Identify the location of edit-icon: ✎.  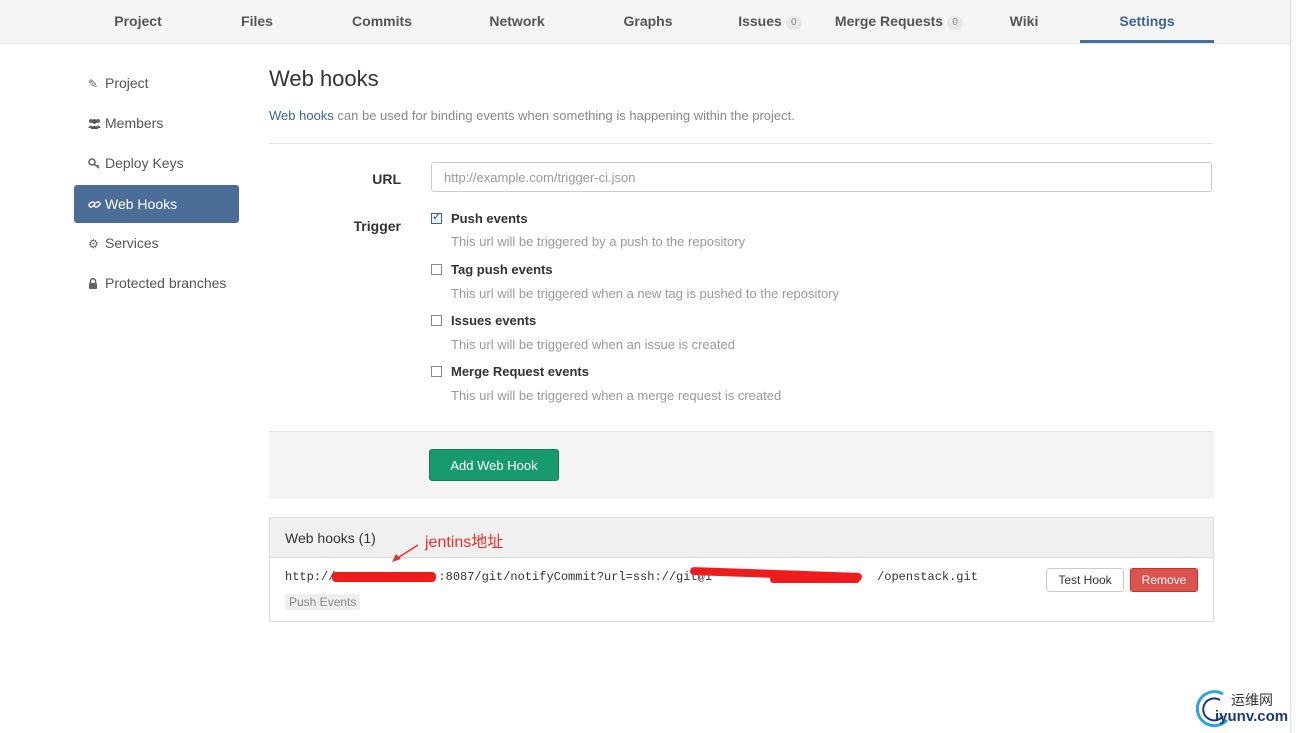
(93, 84).